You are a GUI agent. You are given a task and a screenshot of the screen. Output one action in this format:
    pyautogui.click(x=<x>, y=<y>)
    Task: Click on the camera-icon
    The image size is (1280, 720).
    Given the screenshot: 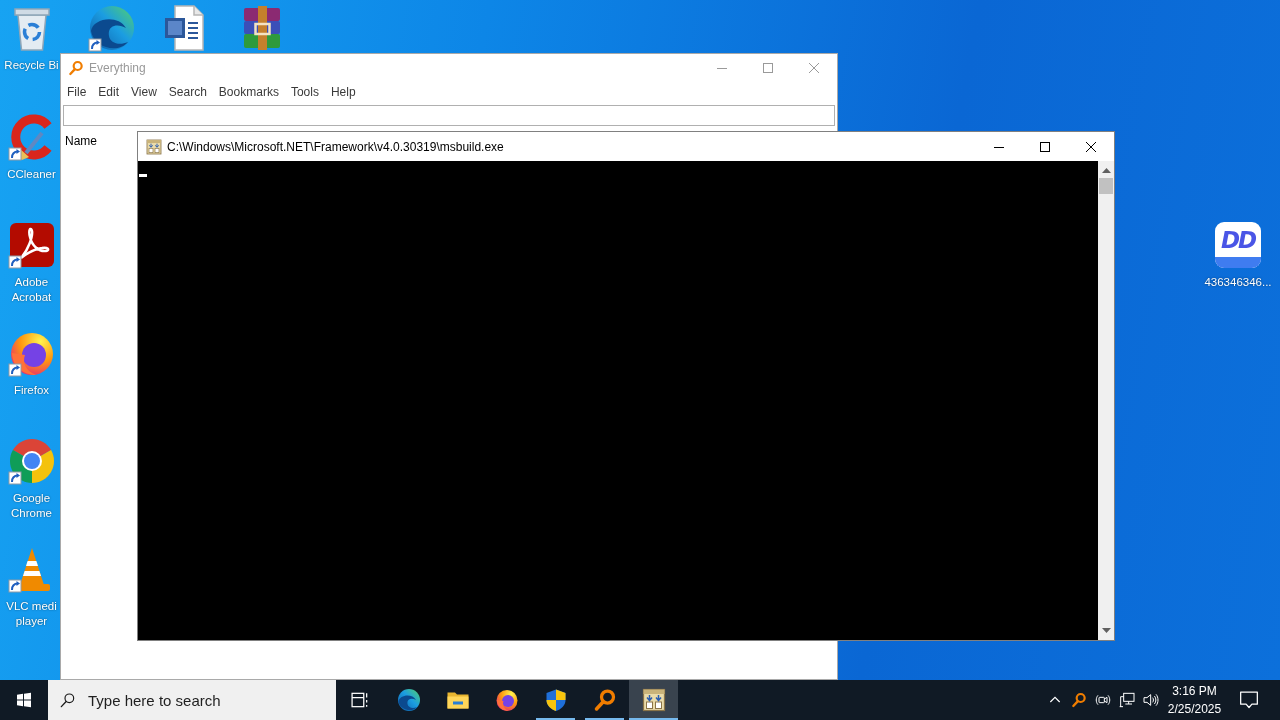 What is the action you would take?
    pyautogui.click(x=1103, y=700)
    